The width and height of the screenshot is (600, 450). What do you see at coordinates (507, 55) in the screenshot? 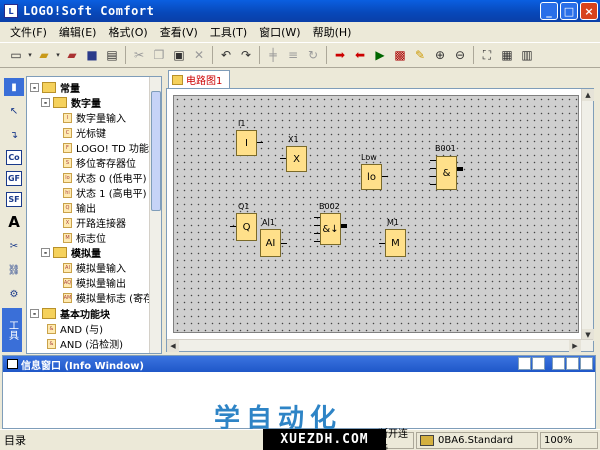
I see `page-layout-icon: ▦` at bounding box center [507, 55].